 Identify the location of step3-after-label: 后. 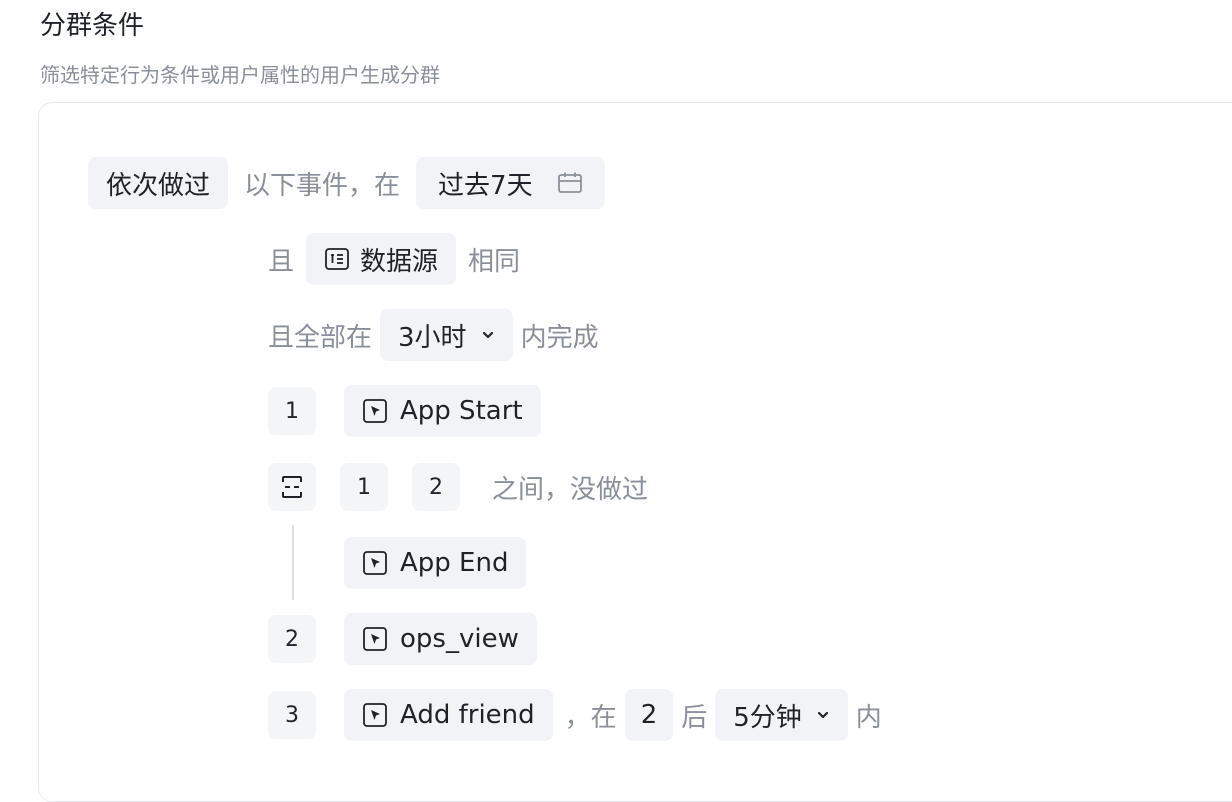
(694, 717).